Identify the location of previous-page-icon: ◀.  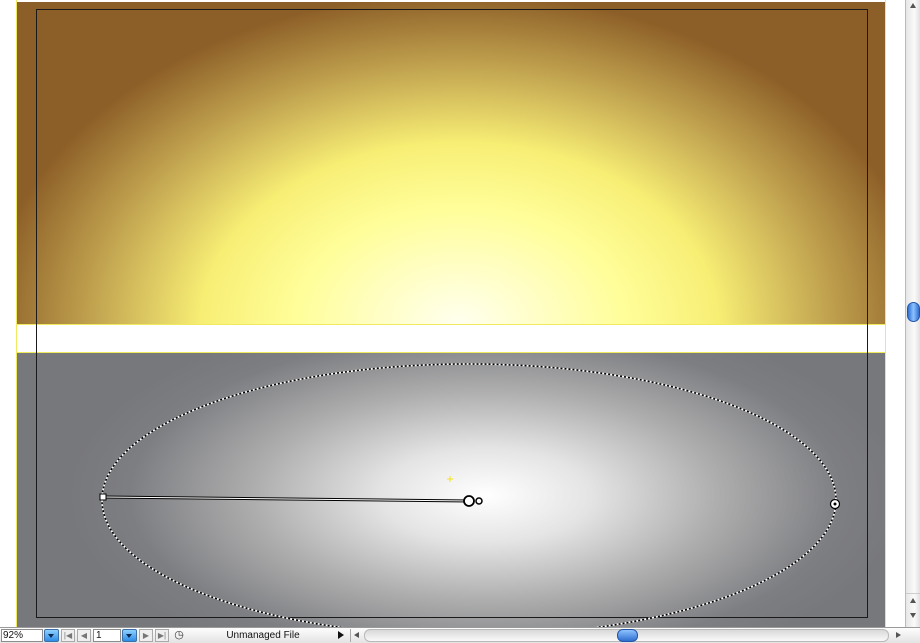
(84, 635).